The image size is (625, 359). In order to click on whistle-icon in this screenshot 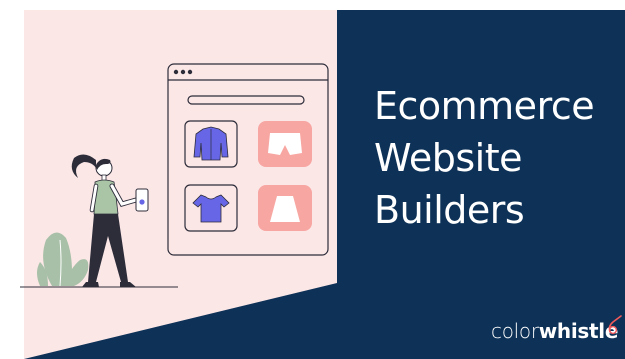, I will do `click(615, 325)`.